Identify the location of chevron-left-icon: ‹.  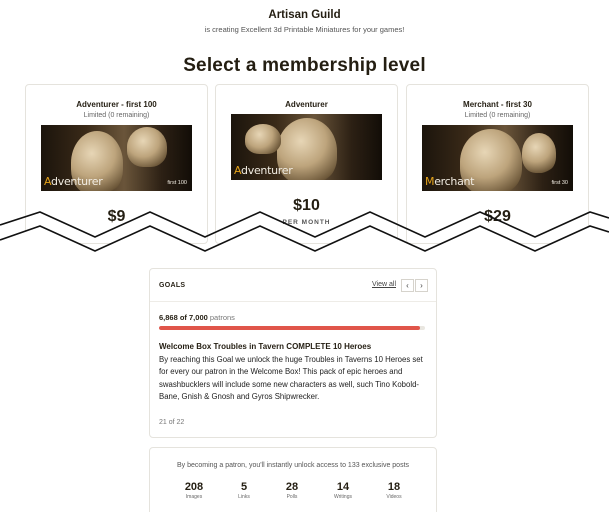
(407, 285).